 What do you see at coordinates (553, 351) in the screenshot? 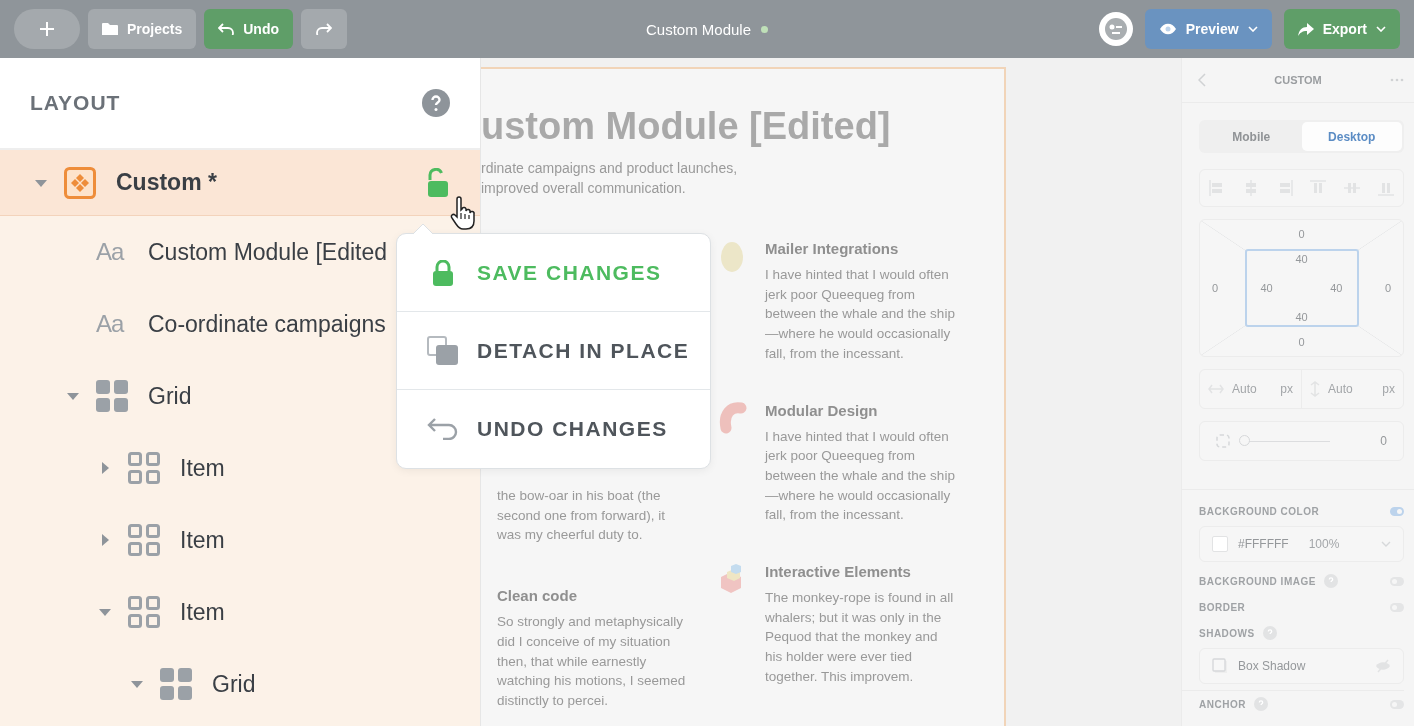
I see `menu-item: DETACH IN PLACE` at bounding box center [553, 351].